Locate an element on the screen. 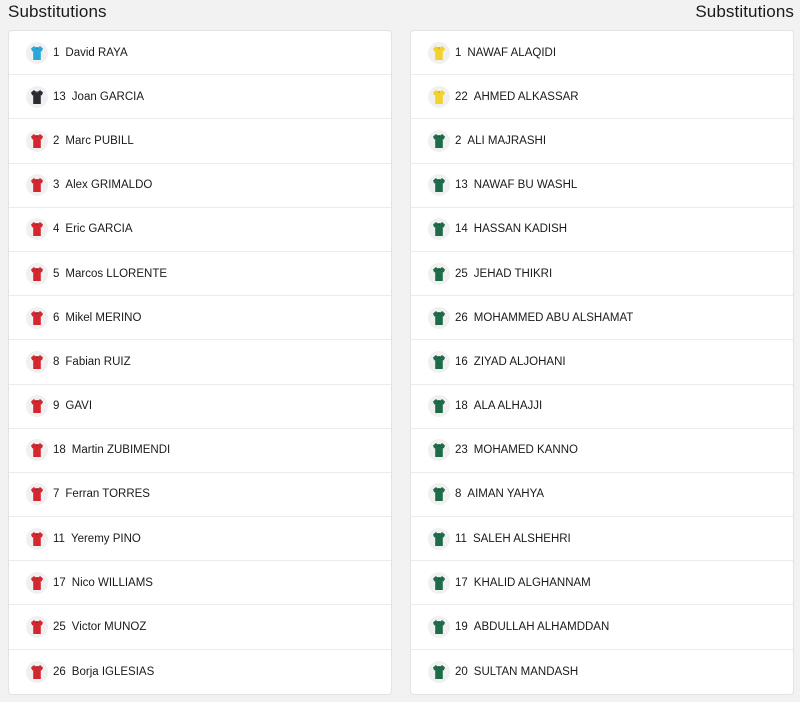 This screenshot has height=702, width=800. player-name: Eric GARCIA is located at coordinates (99, 229).